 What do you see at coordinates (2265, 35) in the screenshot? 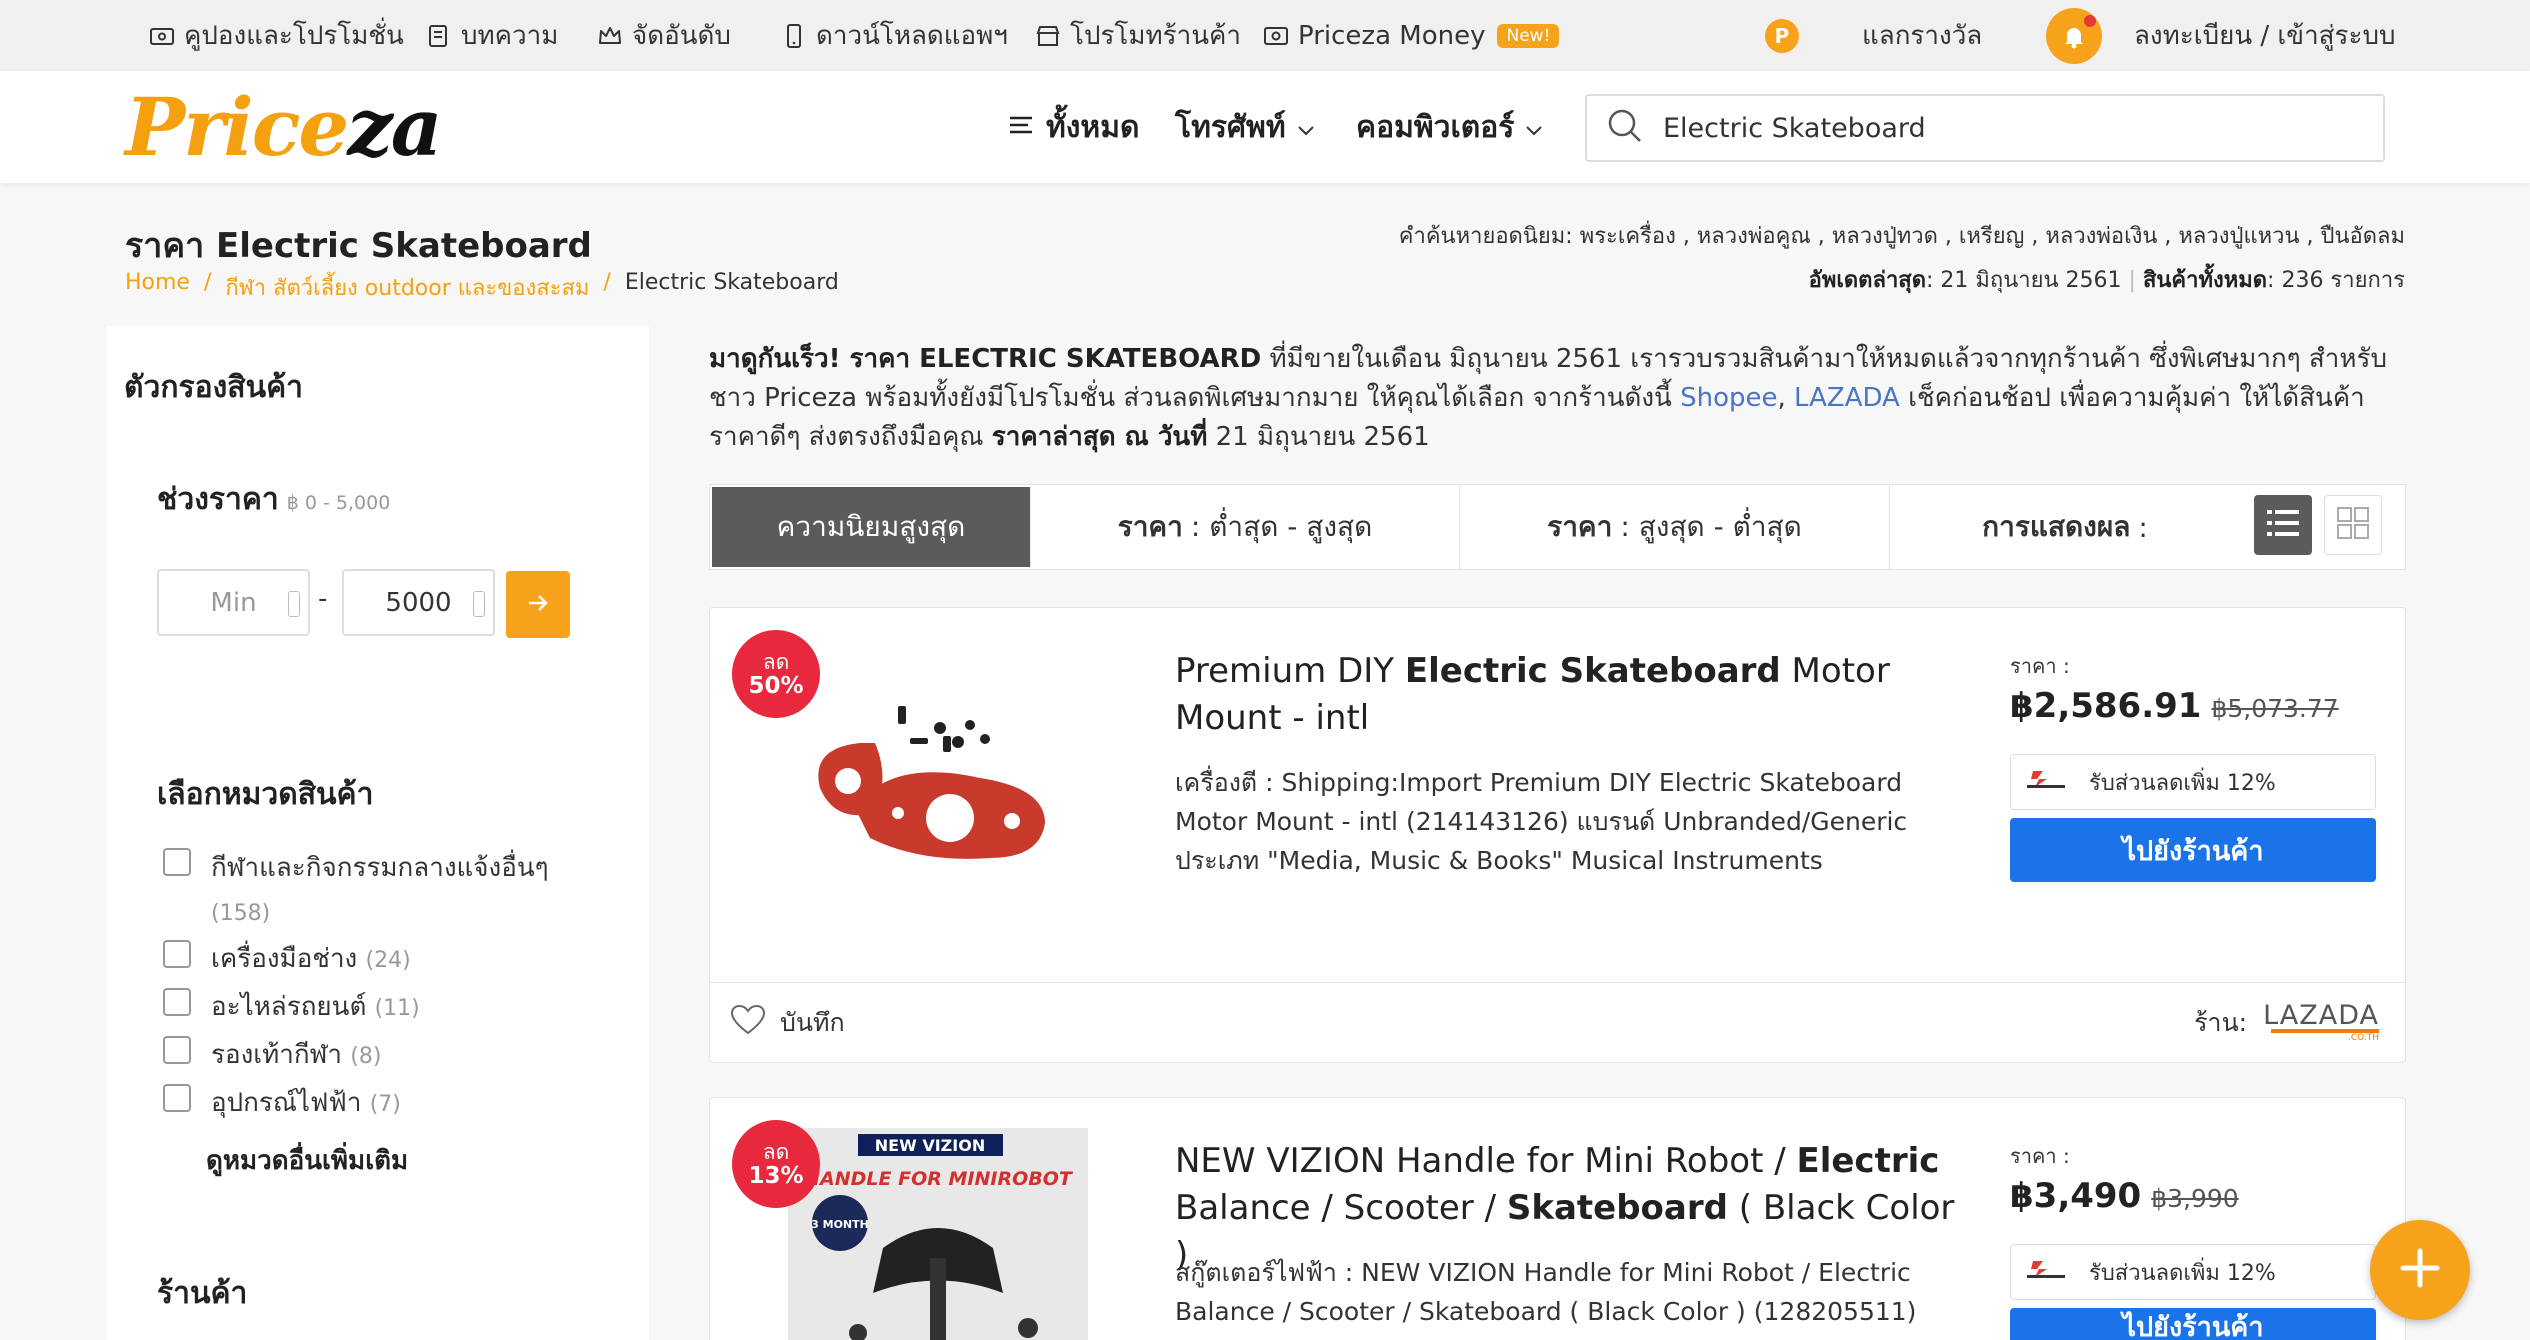
I see `login-register-link: ลงทะเบียน / เข้าสู่ระบบ` at bounding box center [2265, 35].